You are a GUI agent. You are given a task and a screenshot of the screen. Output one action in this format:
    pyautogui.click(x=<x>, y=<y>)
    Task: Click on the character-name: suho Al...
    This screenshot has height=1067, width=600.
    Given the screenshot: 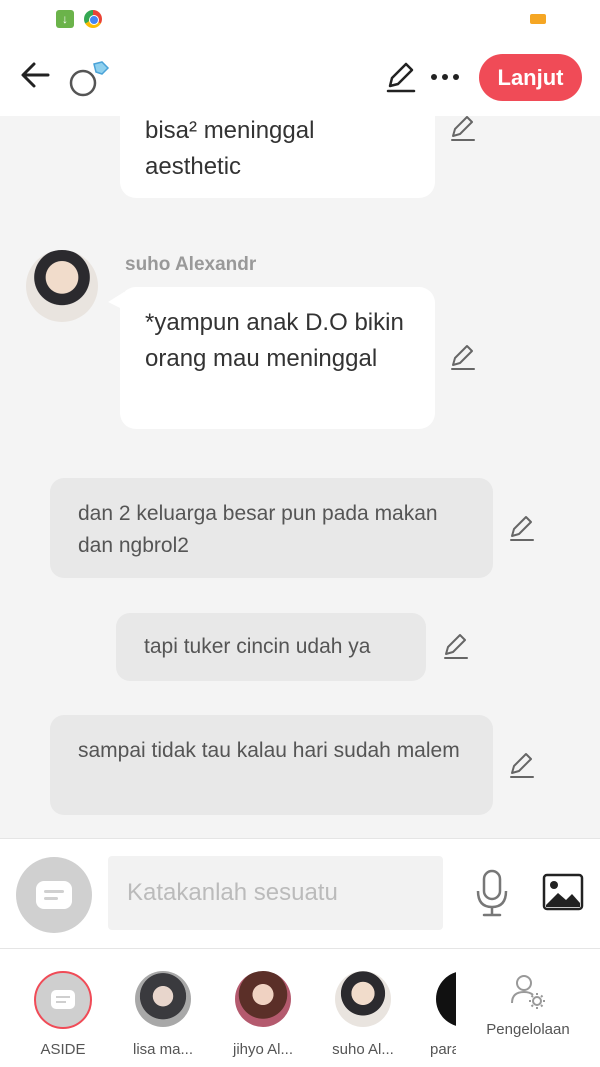 What is the action you would take?
    pyautogui.click(x=363, y=1049)
    